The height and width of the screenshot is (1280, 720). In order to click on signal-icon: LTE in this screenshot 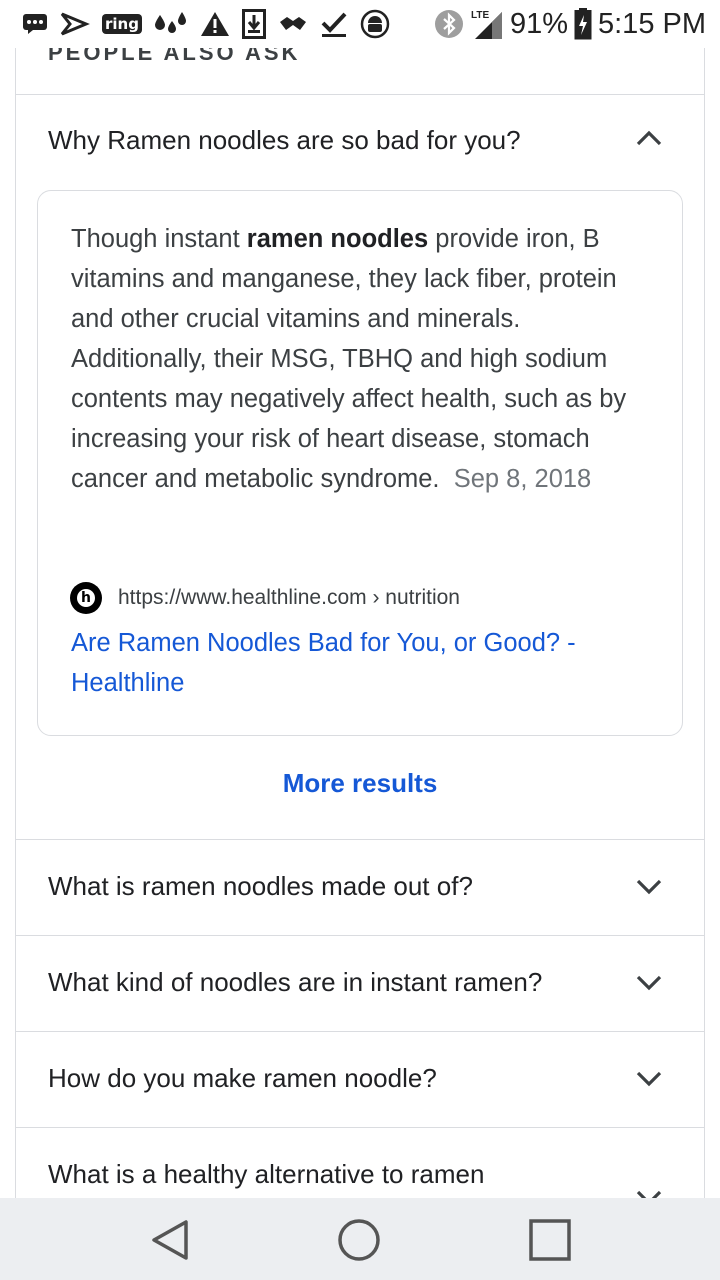, I will do `click(486, 24)`.